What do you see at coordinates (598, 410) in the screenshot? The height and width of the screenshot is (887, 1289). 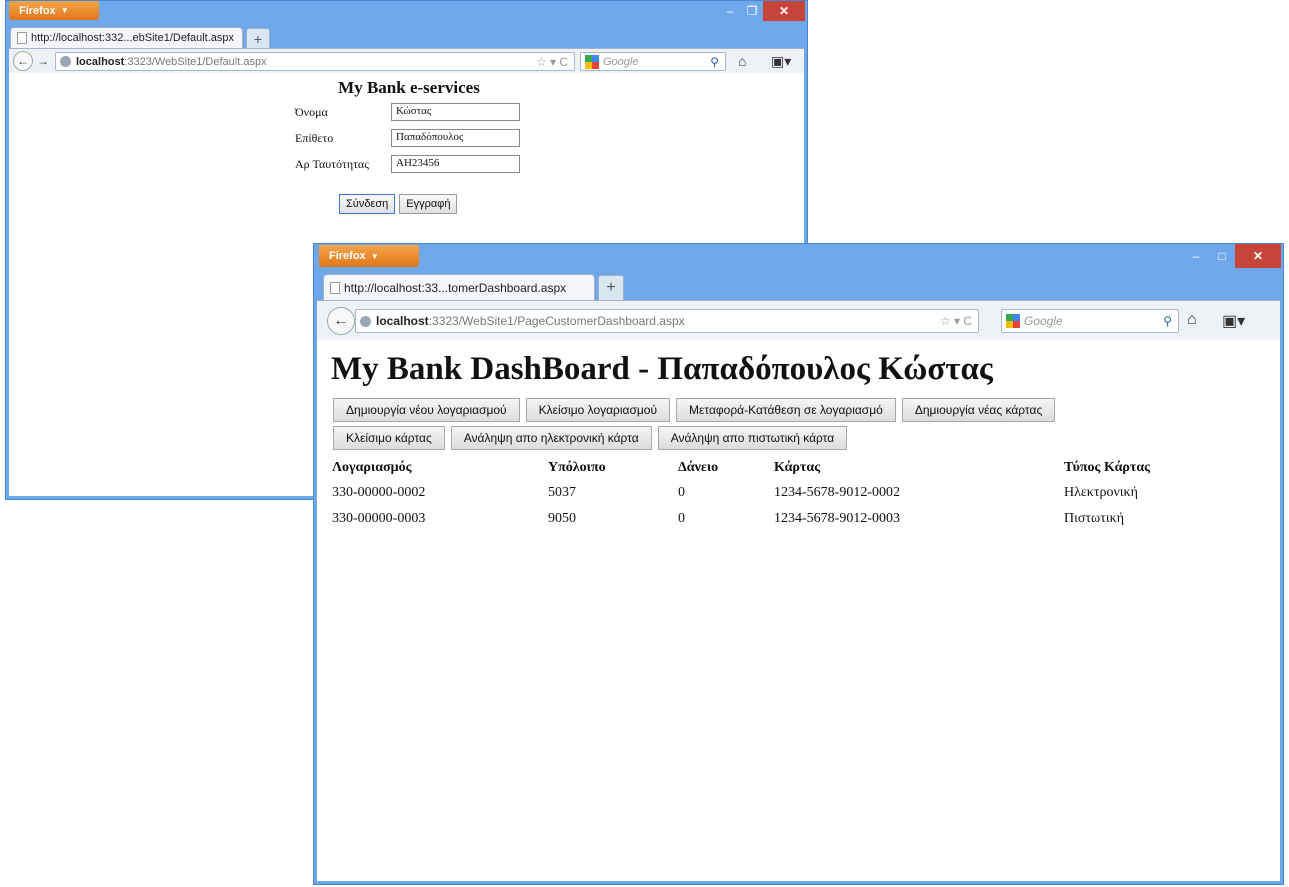 I see `close-account-button: Κλείσιμο λογαριασμού` at bounding box center [598, 410].